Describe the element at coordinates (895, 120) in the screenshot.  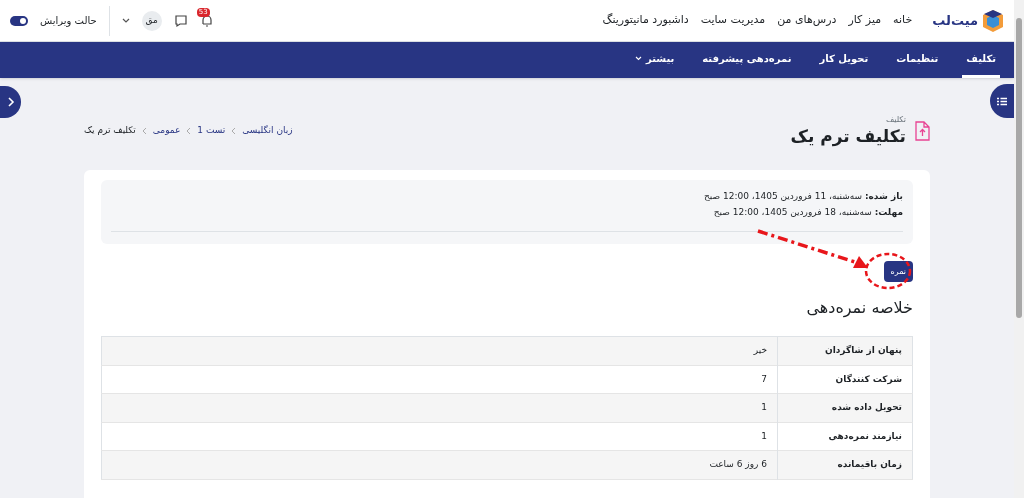
I see `module-label: تکلیف` at that location.